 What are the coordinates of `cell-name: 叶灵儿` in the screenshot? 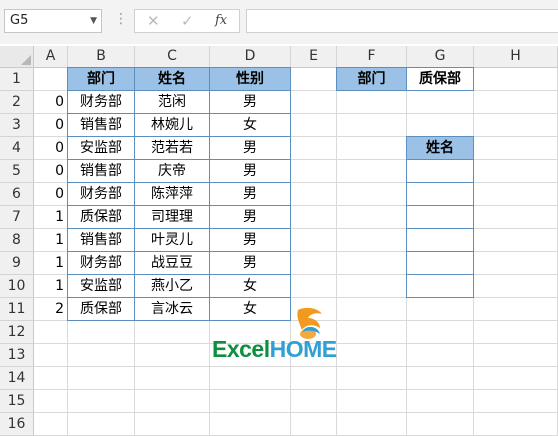 It's located at (172, 240).